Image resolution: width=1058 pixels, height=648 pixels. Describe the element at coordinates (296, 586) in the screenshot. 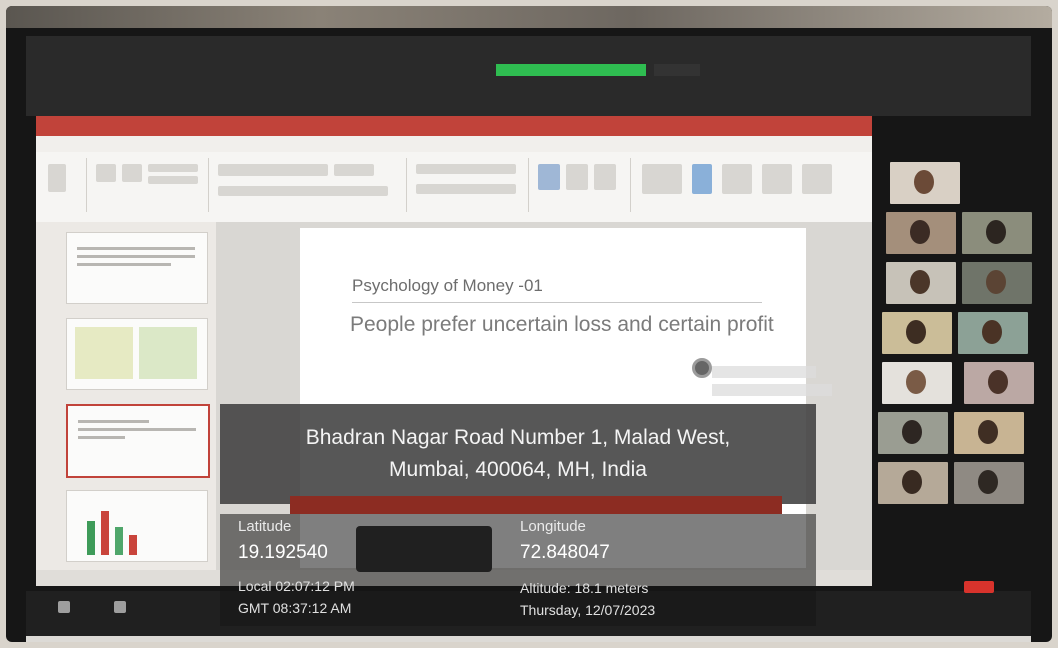

I see `local-time: Local 02:07:12 PM` at that location.